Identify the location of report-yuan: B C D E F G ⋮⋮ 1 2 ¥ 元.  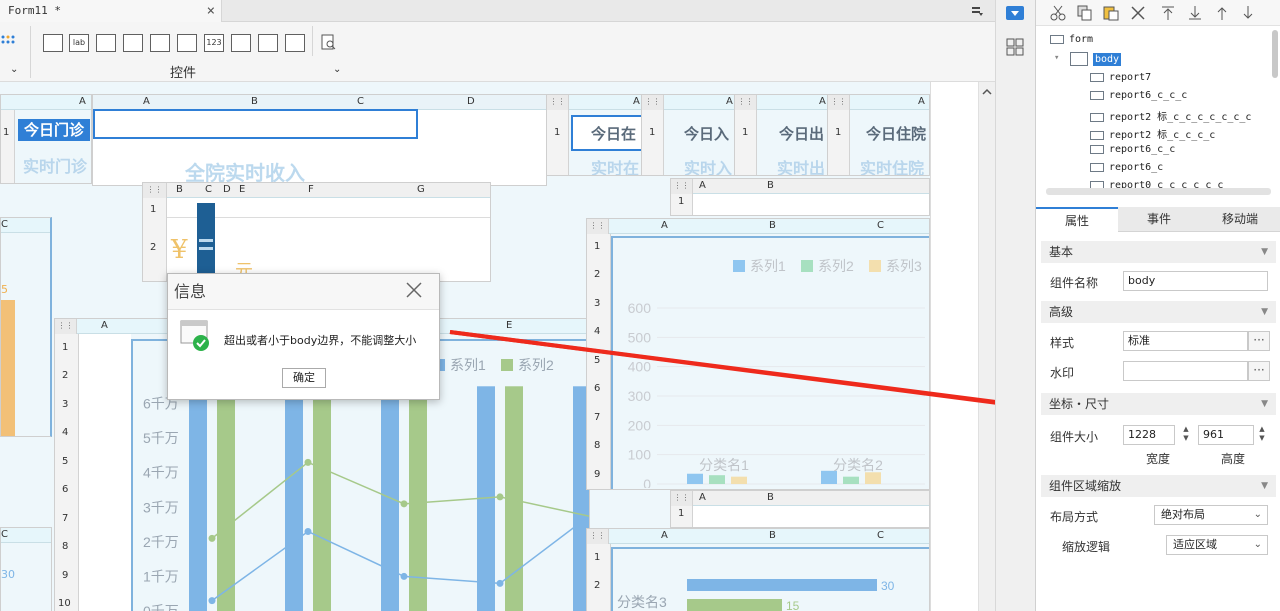
(316, 232).